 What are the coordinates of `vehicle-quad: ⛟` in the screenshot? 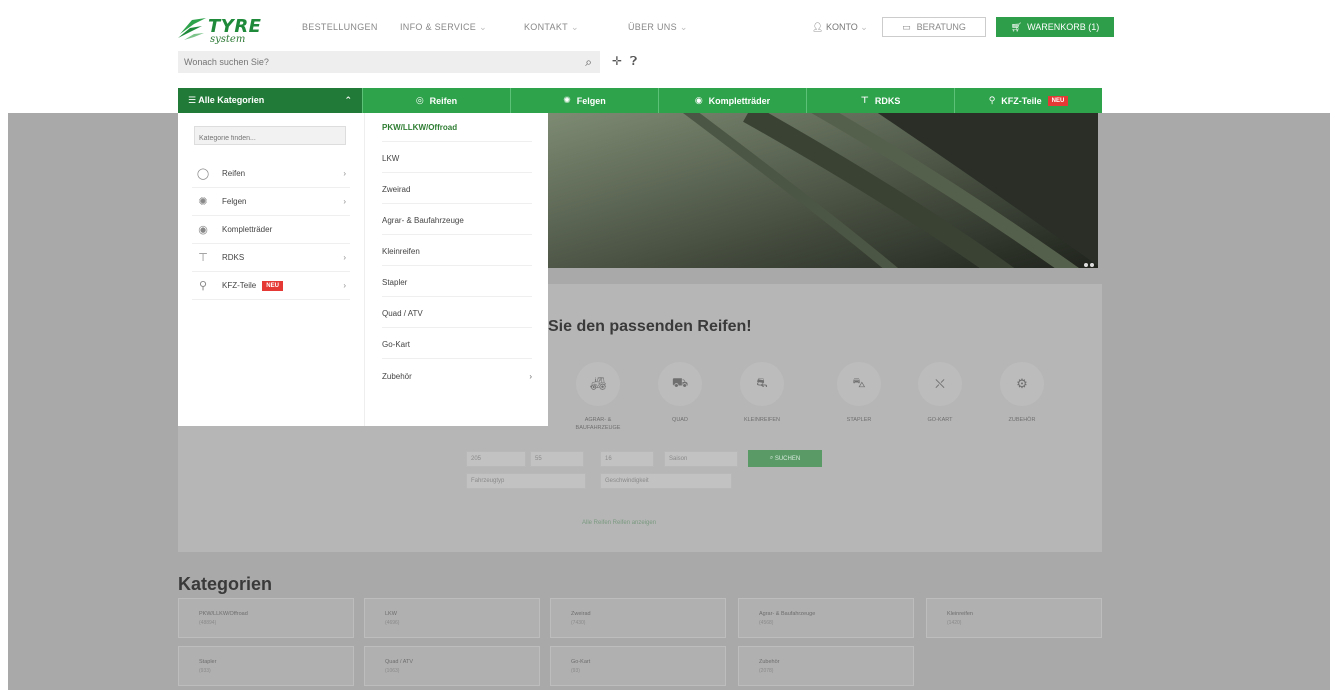 It's located at (680, 384).